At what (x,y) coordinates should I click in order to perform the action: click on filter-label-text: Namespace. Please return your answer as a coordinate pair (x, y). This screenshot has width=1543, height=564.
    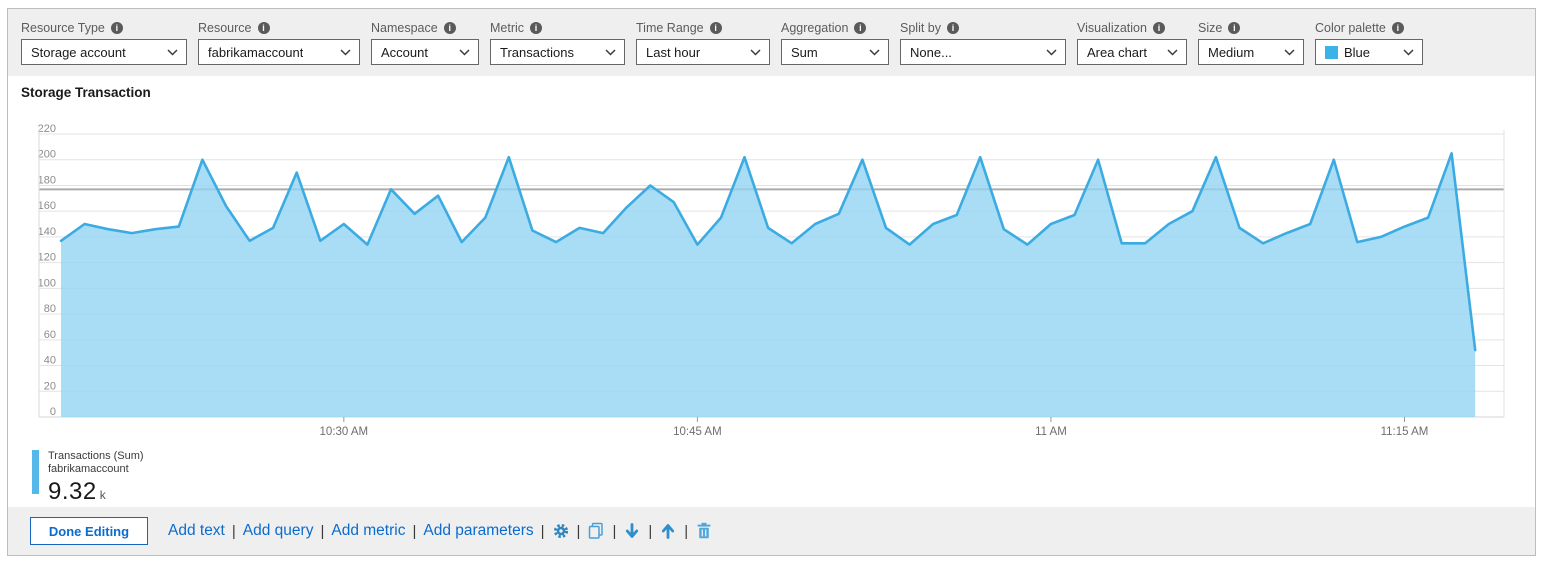
    Looking at the image, I should click on (404, 27).